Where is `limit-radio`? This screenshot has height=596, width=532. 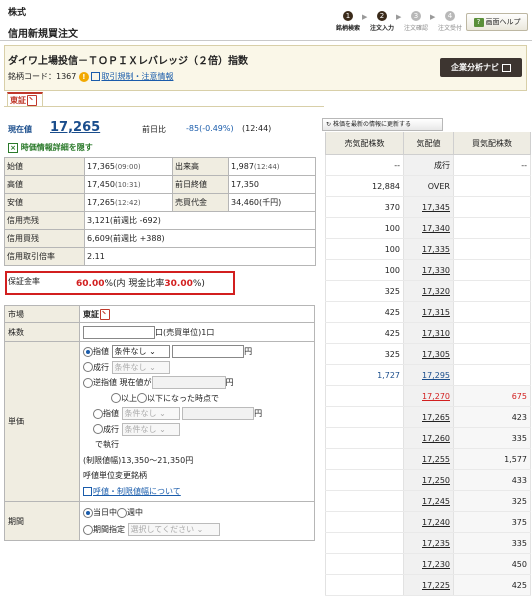 limit-radio is located at coordinates (88, 351).